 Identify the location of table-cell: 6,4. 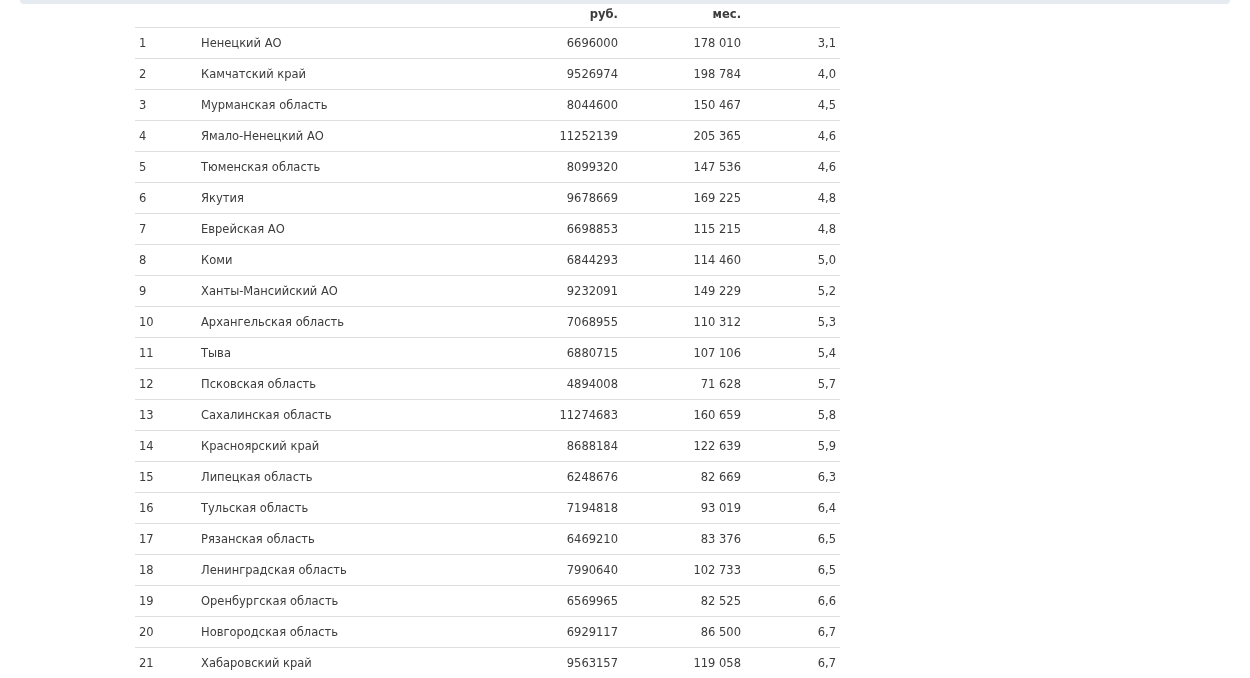
(826, 508).